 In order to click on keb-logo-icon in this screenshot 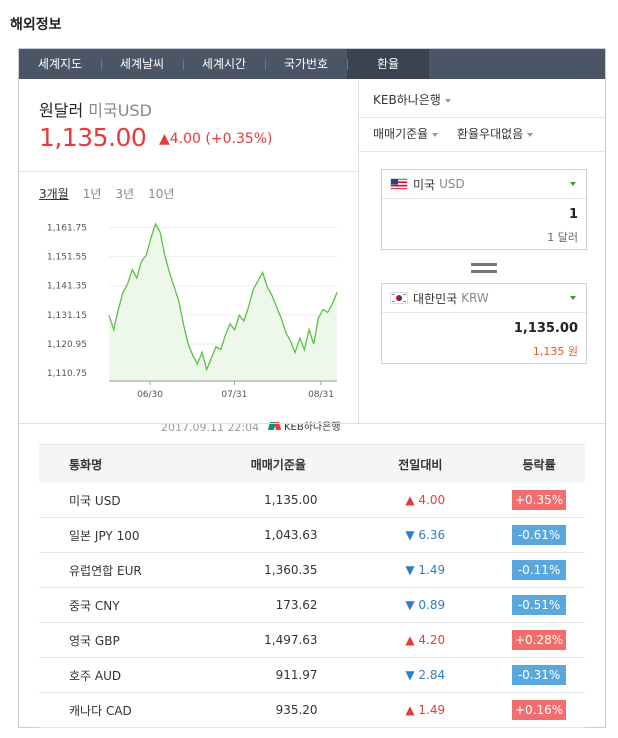, I will do `click(275, 426)`.